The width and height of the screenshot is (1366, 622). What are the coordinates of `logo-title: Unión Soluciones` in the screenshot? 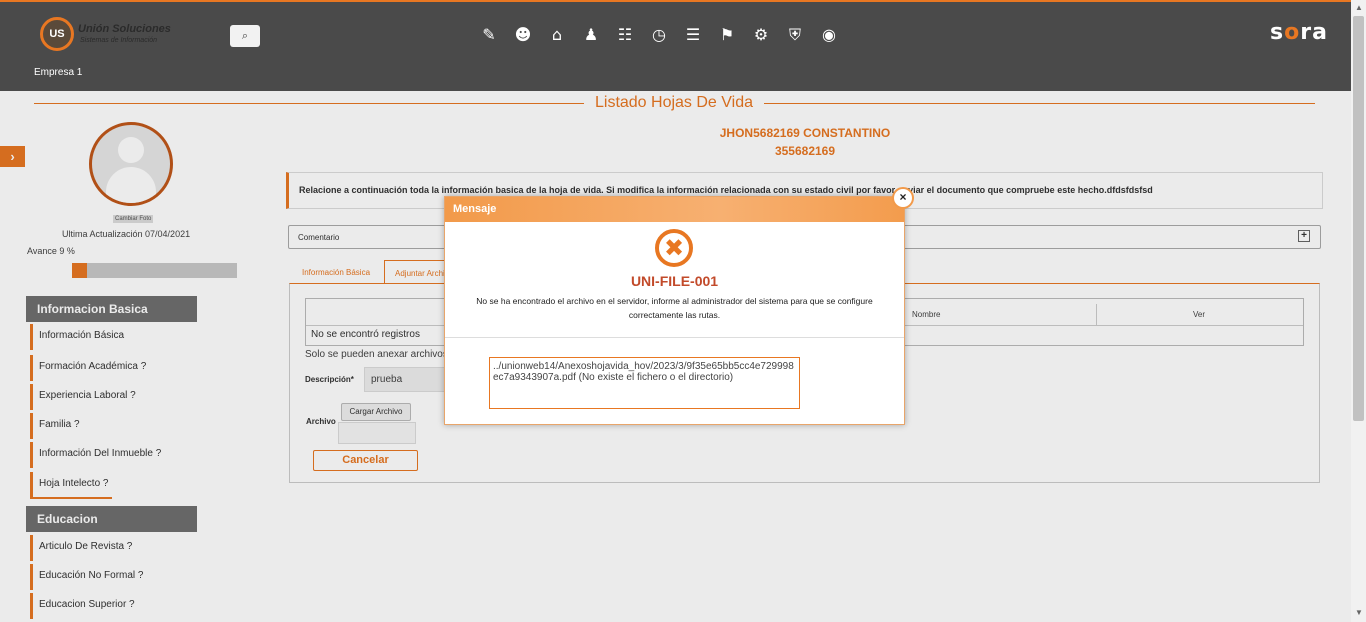 It's located at (124, 29).